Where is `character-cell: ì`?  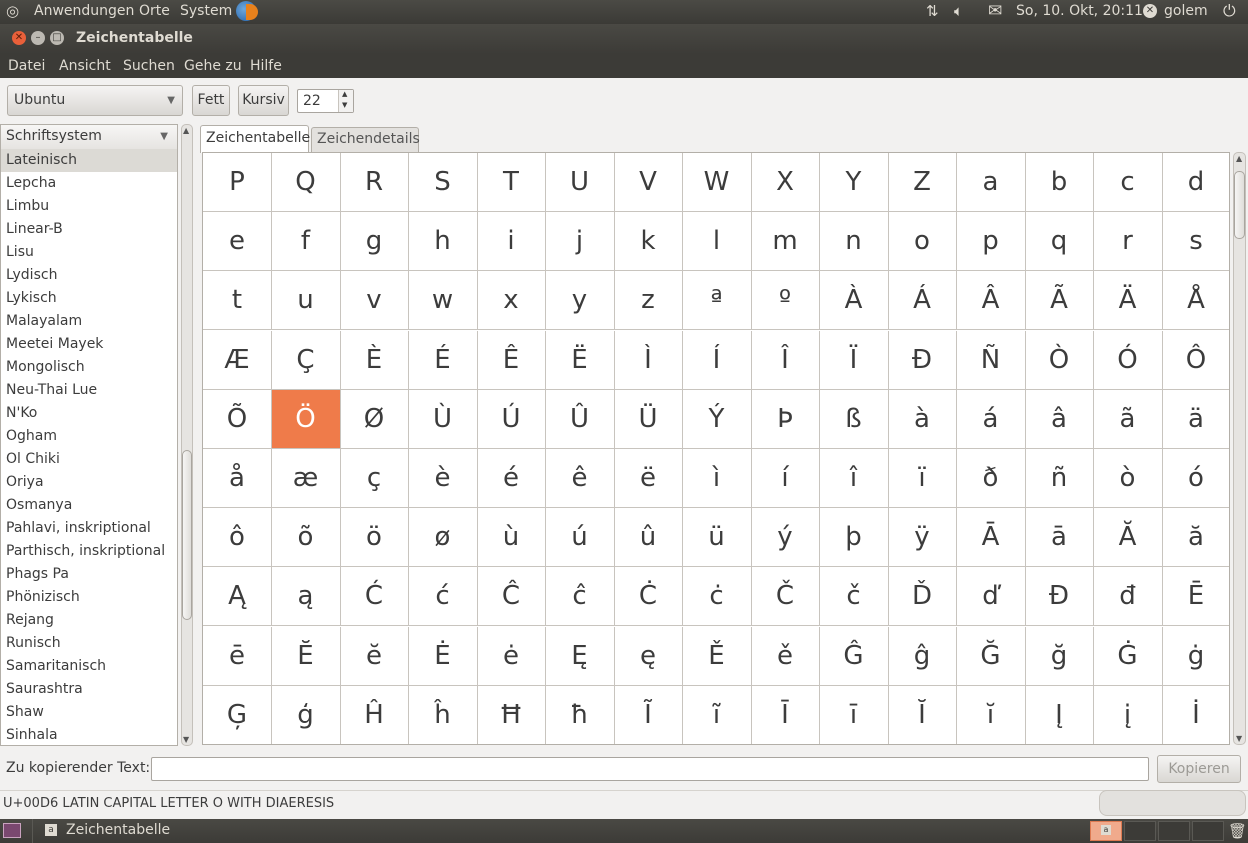 character-cell: ì is located at coordinates (717, 478).